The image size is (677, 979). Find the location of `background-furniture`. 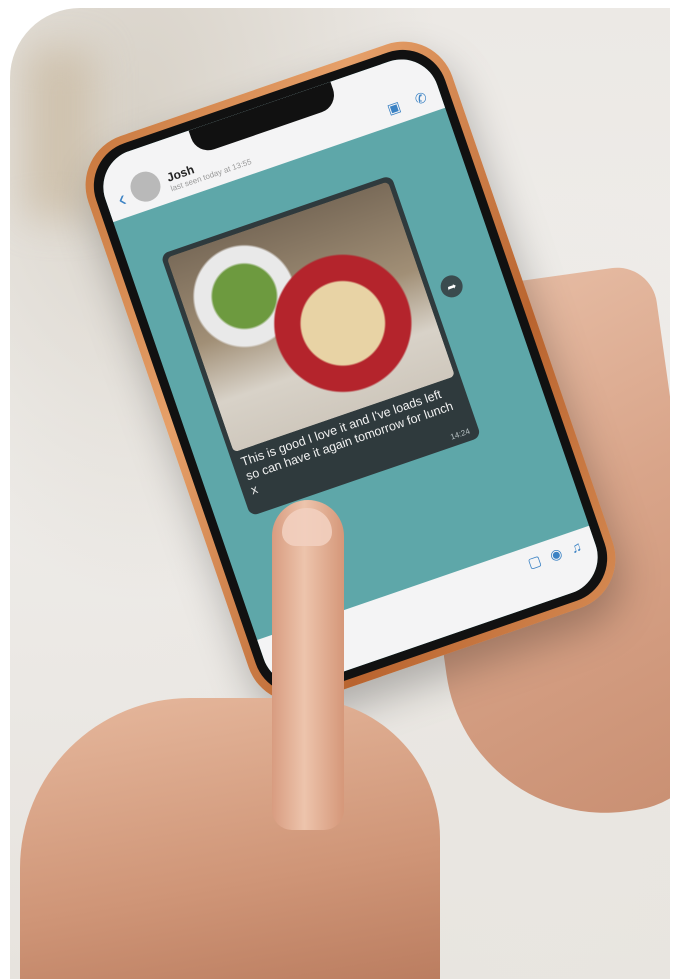

background-furniture is located at coordinates (60, 133).